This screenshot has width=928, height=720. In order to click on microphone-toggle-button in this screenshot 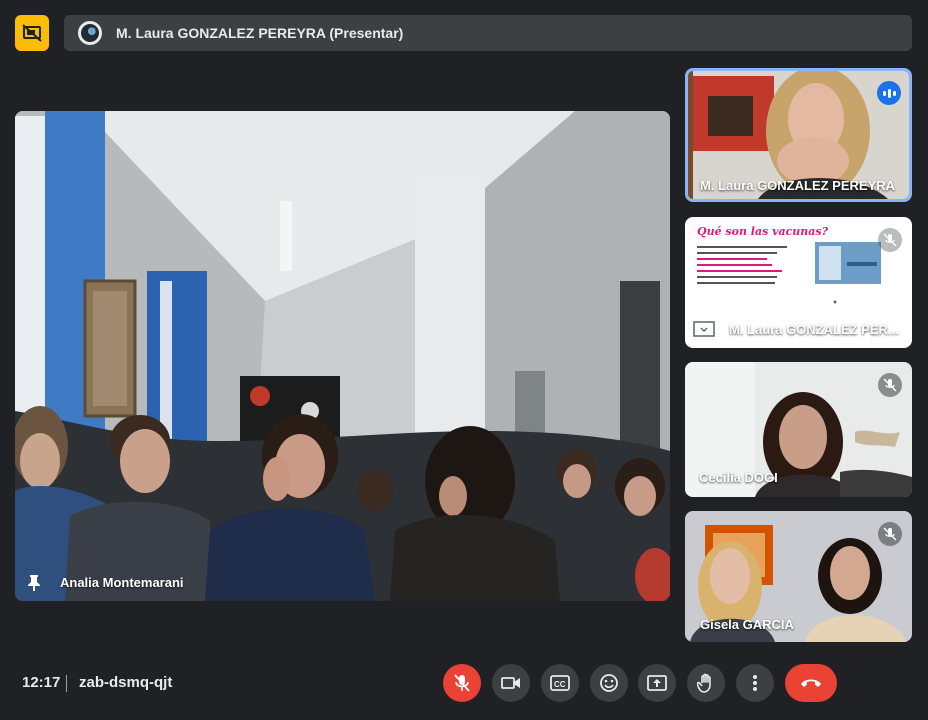, I will do `click(462, 683)`.